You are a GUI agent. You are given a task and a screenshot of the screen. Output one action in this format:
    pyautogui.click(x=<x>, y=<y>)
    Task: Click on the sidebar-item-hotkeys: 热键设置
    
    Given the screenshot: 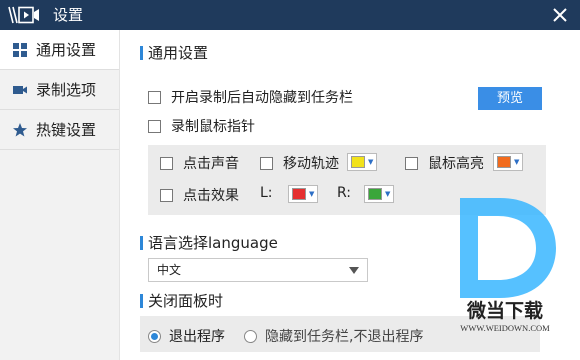 What is the action you would take?
    pyautogui.click(x=59, y=130)
    